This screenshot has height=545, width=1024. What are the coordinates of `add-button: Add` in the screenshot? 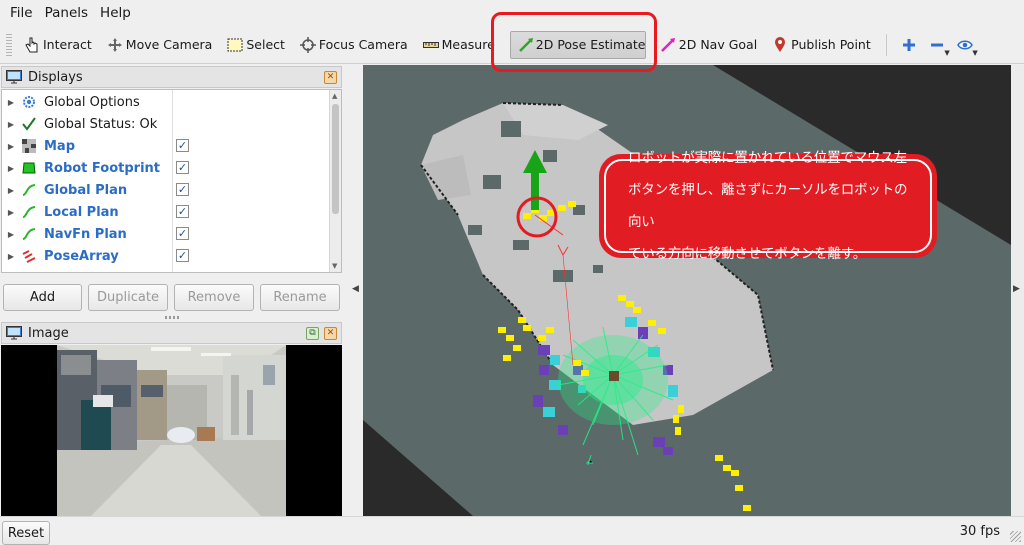 It's located at (42, 297).